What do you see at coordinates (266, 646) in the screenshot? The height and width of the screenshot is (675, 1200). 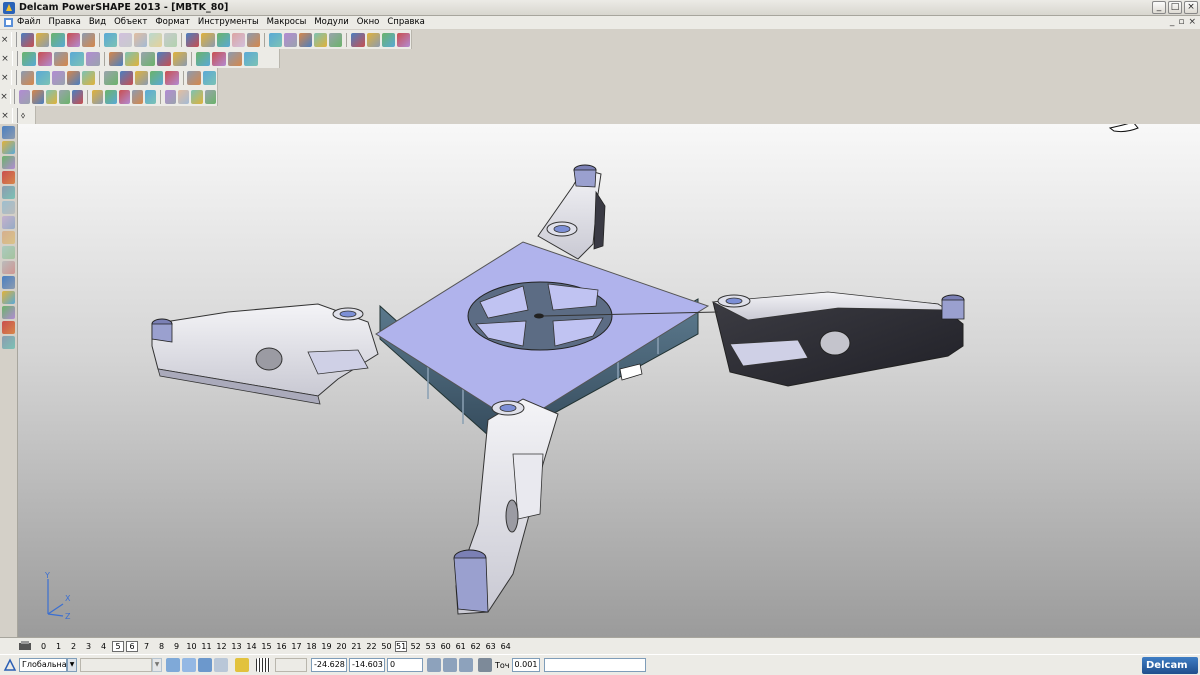 I see `level-15: 15` at bounding box center [266, 646].